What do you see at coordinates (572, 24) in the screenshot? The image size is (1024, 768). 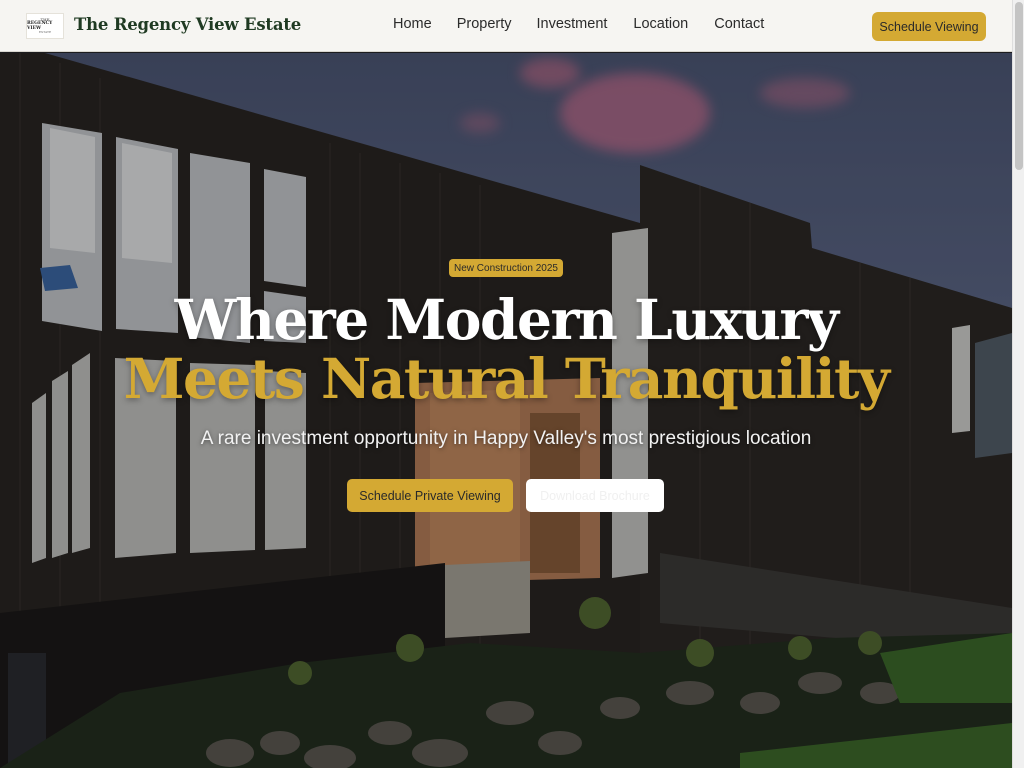 I see `nav-link-investment: Investment` at bounding box center [572, 24].